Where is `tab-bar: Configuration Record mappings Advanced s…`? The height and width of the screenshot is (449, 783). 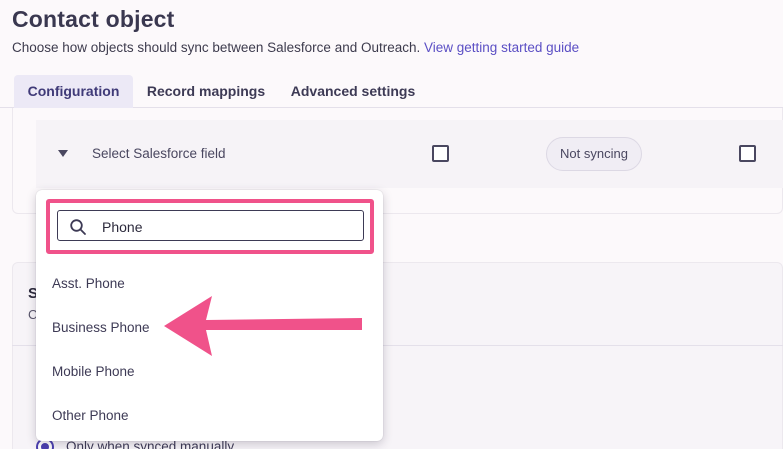 tab-bar: Configuration Record mappings Advanced s… is located at coordinates (391, 90).